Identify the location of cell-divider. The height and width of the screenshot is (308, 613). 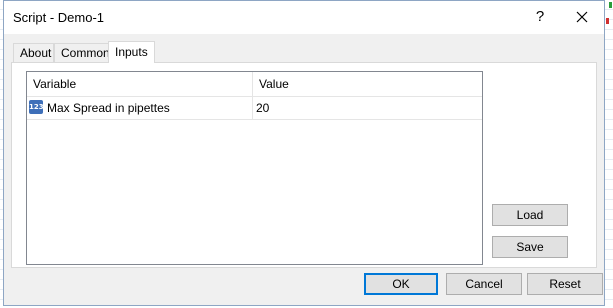
(252, 108).